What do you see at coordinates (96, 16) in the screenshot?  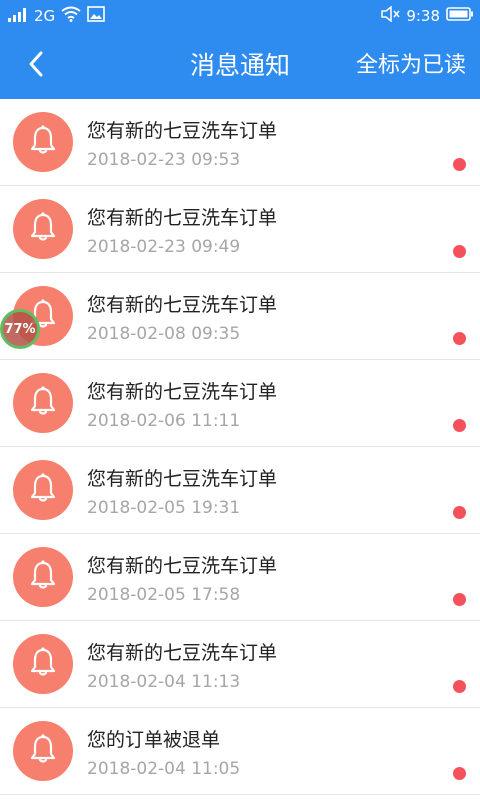 I see `image-icon` at bounding box center [96, 16].